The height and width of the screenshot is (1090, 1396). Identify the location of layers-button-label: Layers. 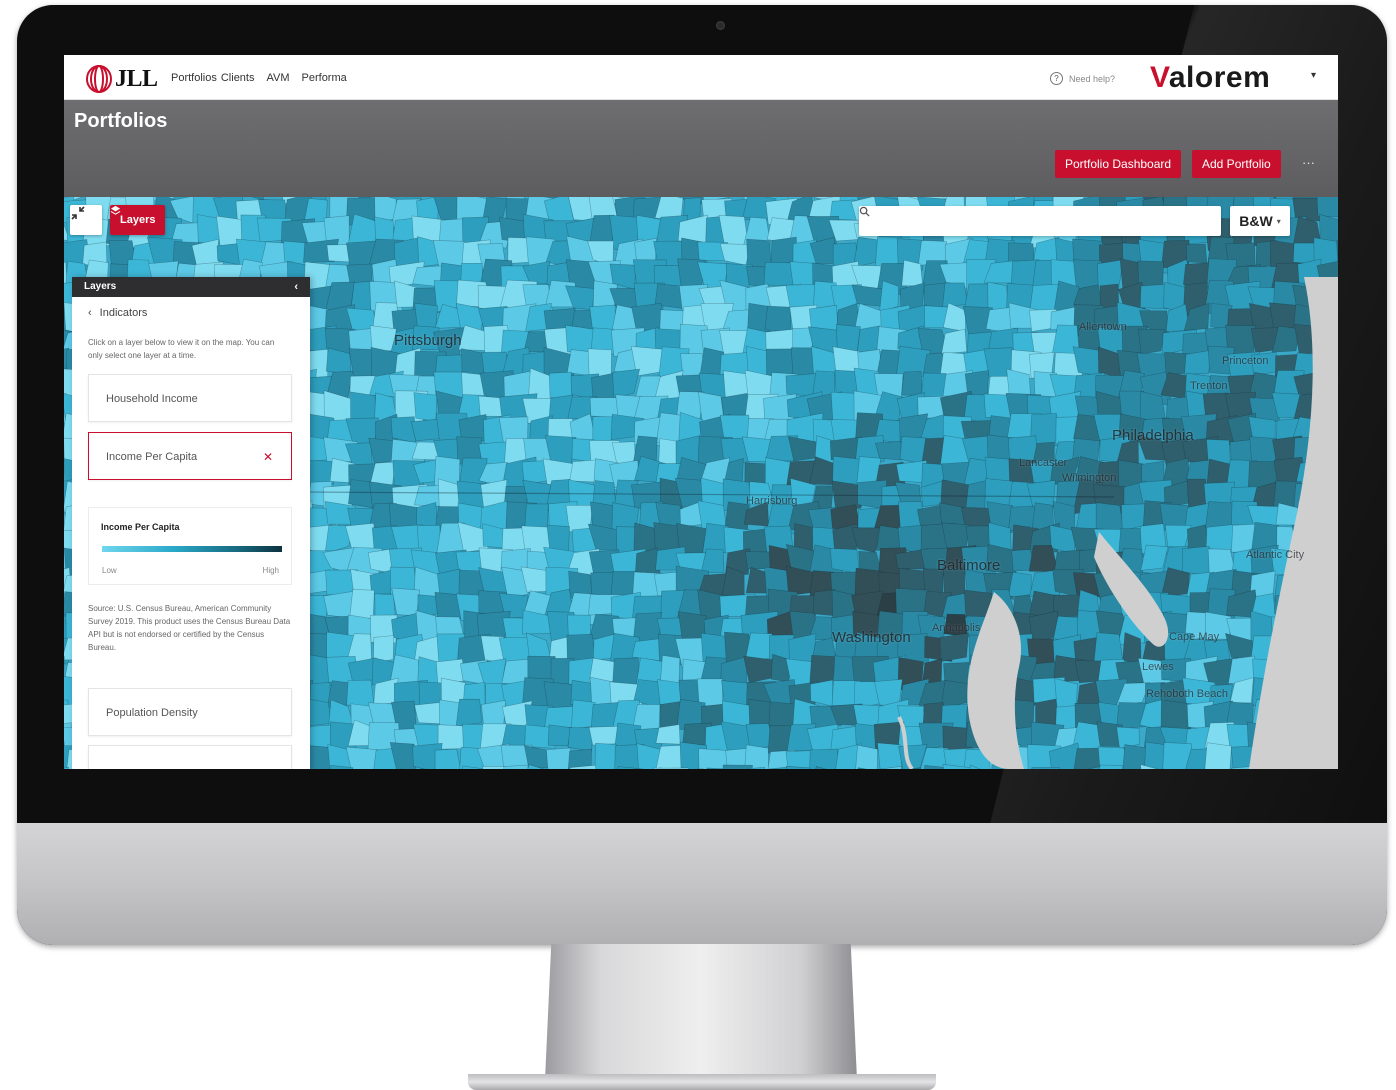
(138, 220).